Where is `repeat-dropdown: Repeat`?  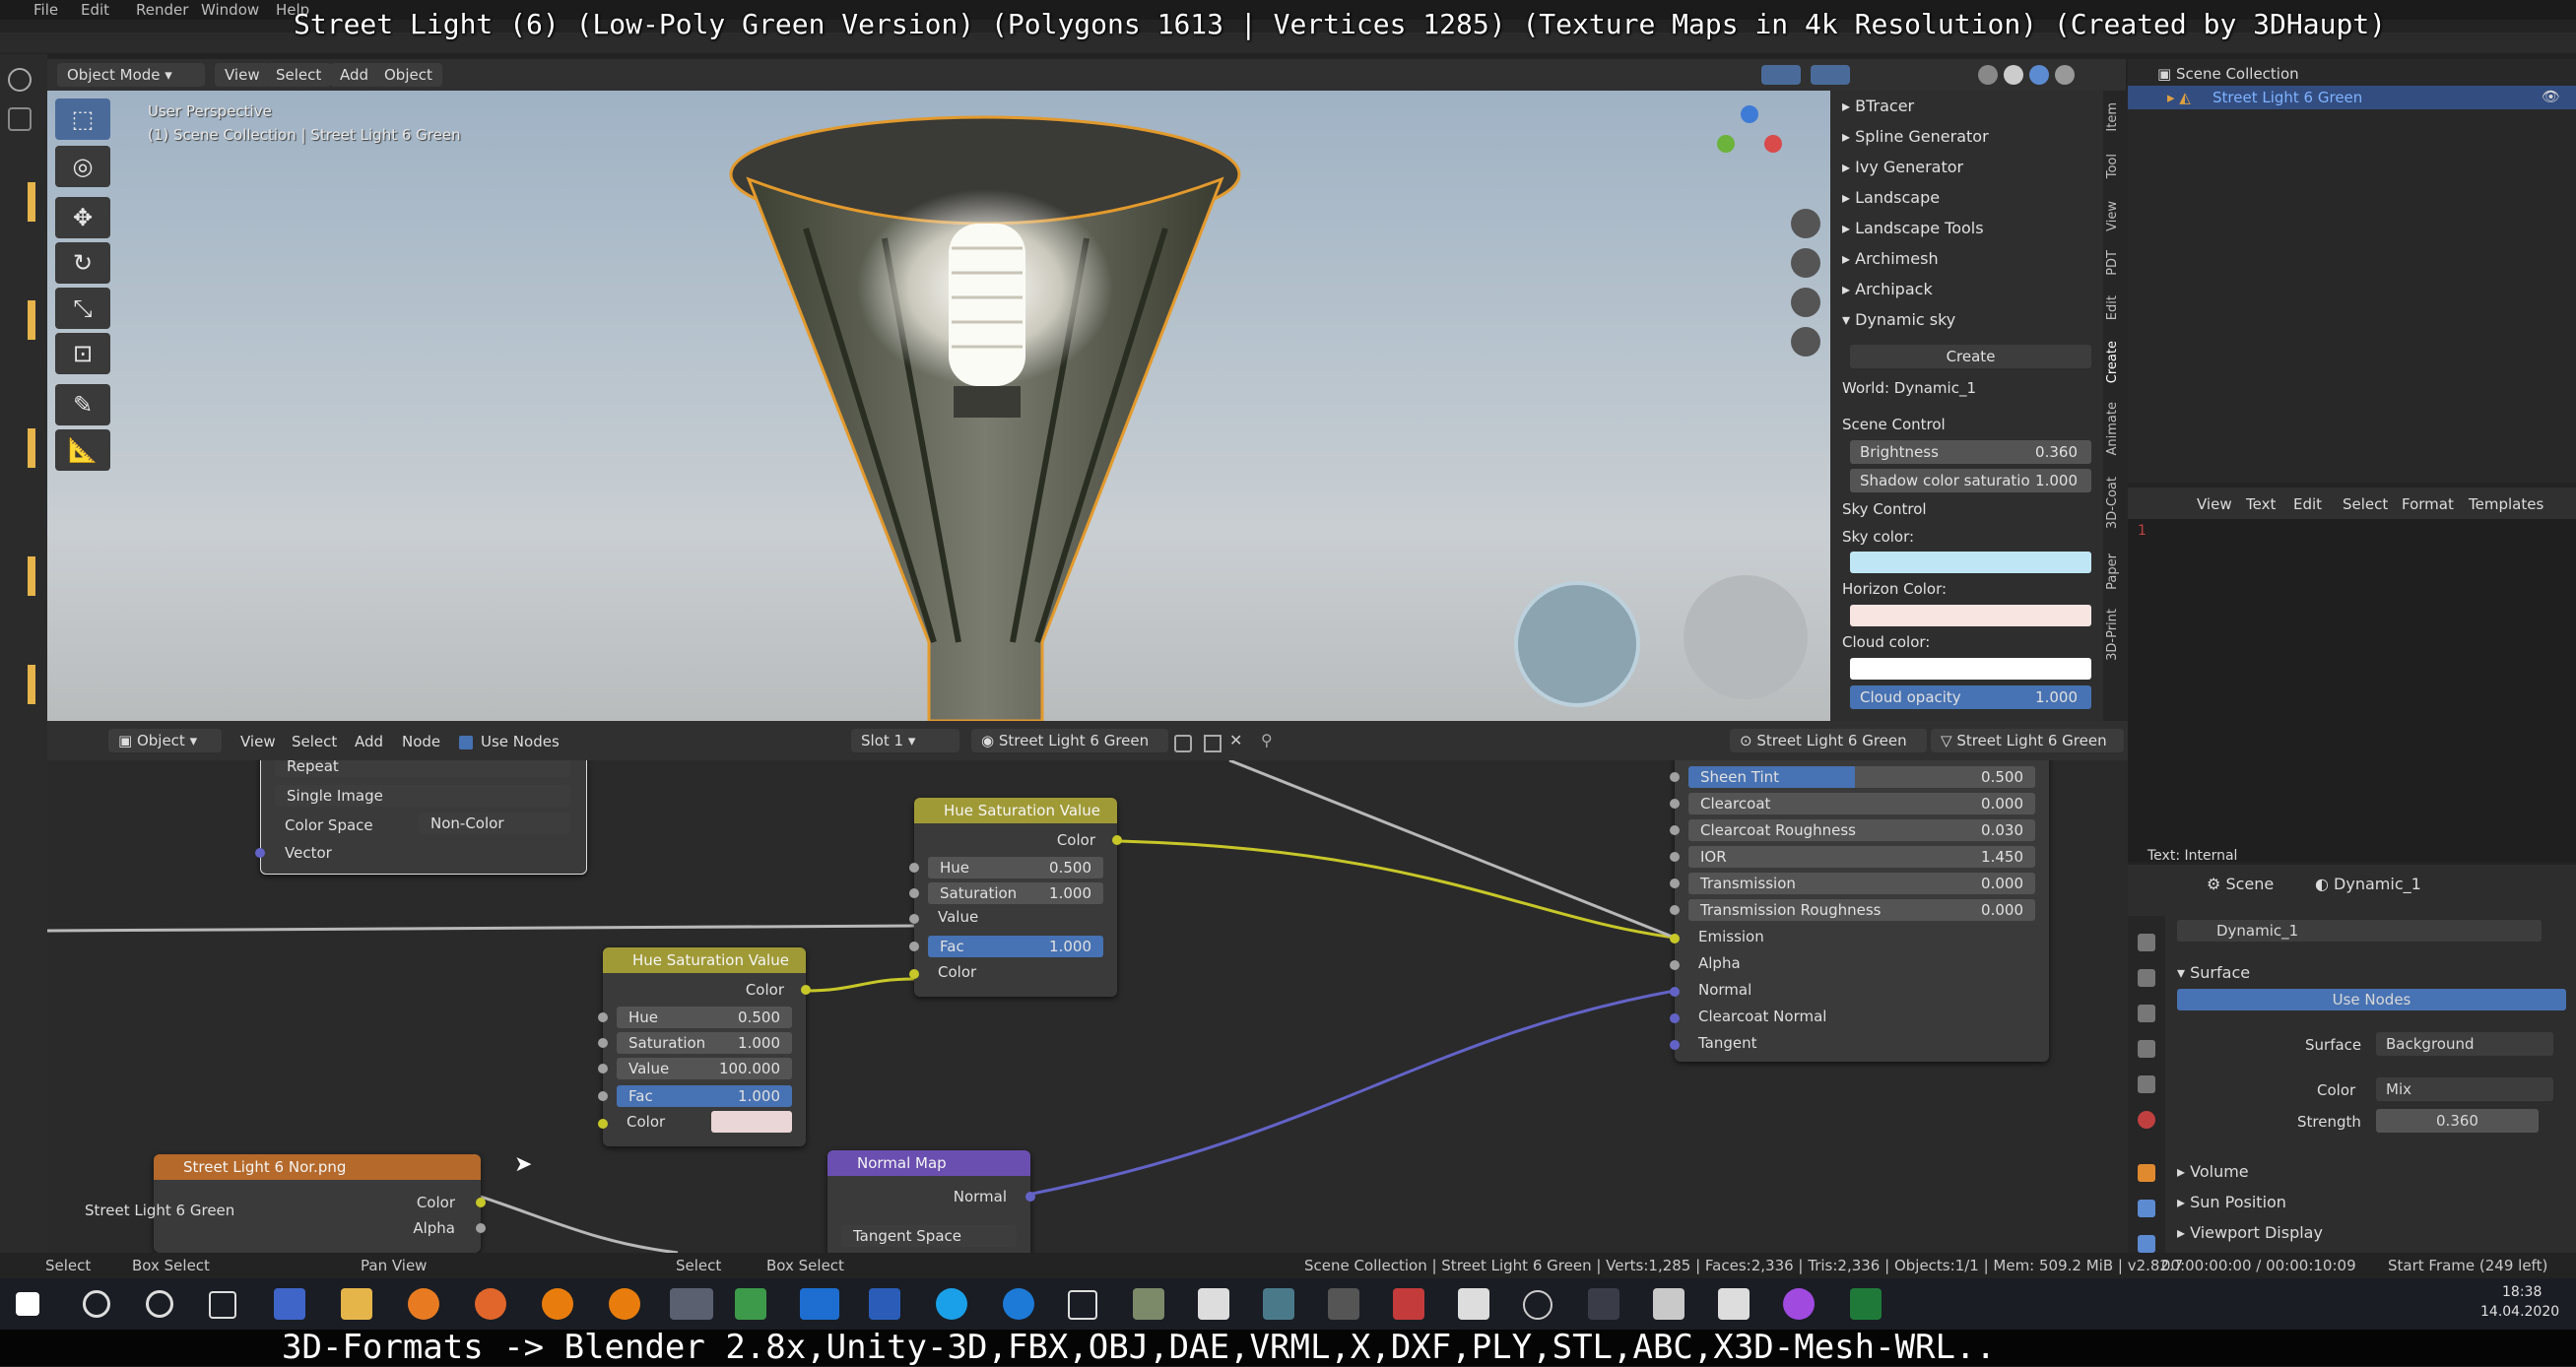 repeat-dropdown: Repeat is located at coordinates (423, 769).